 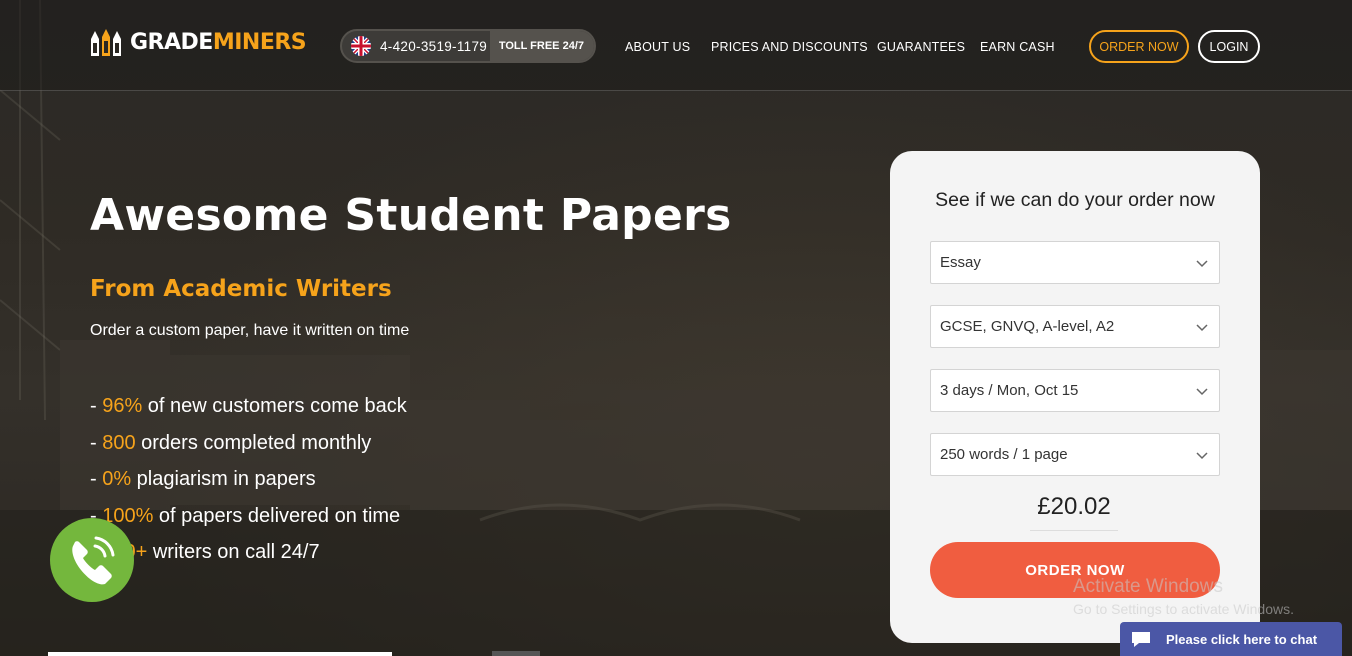 What do you see at coordinates (433, 46) in the screenshot?
I see `phone-number: 4-420-3519-1179` at bounding box center [433, 46].